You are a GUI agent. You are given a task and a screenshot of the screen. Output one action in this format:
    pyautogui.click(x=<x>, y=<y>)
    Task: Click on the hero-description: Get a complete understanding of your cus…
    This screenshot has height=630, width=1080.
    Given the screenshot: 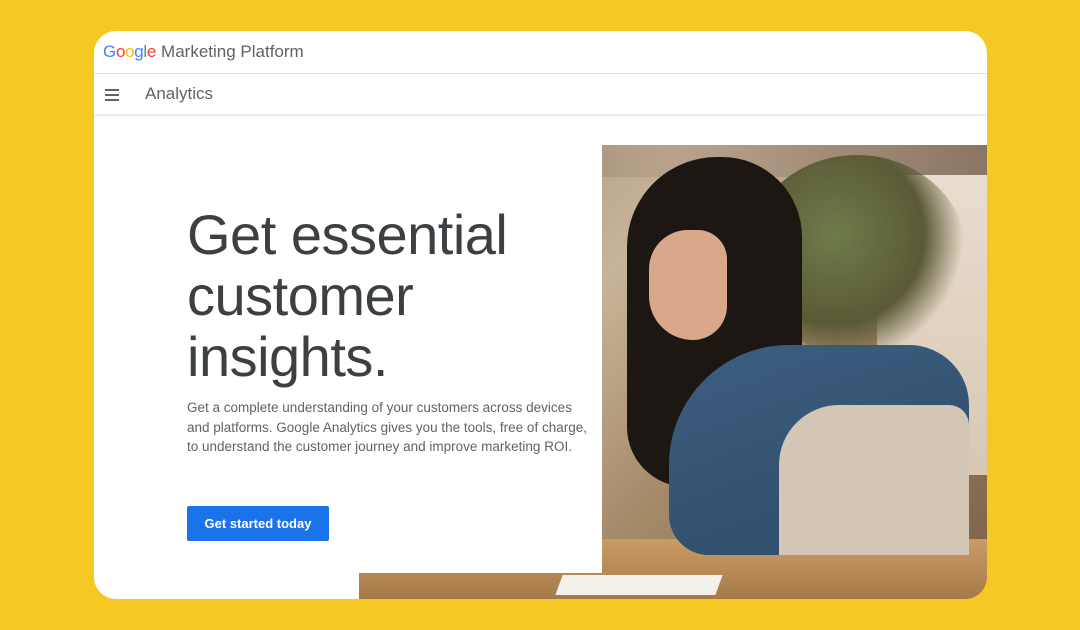 What is the action you would take?
    pyautogui.click(x=387, y=427)
    